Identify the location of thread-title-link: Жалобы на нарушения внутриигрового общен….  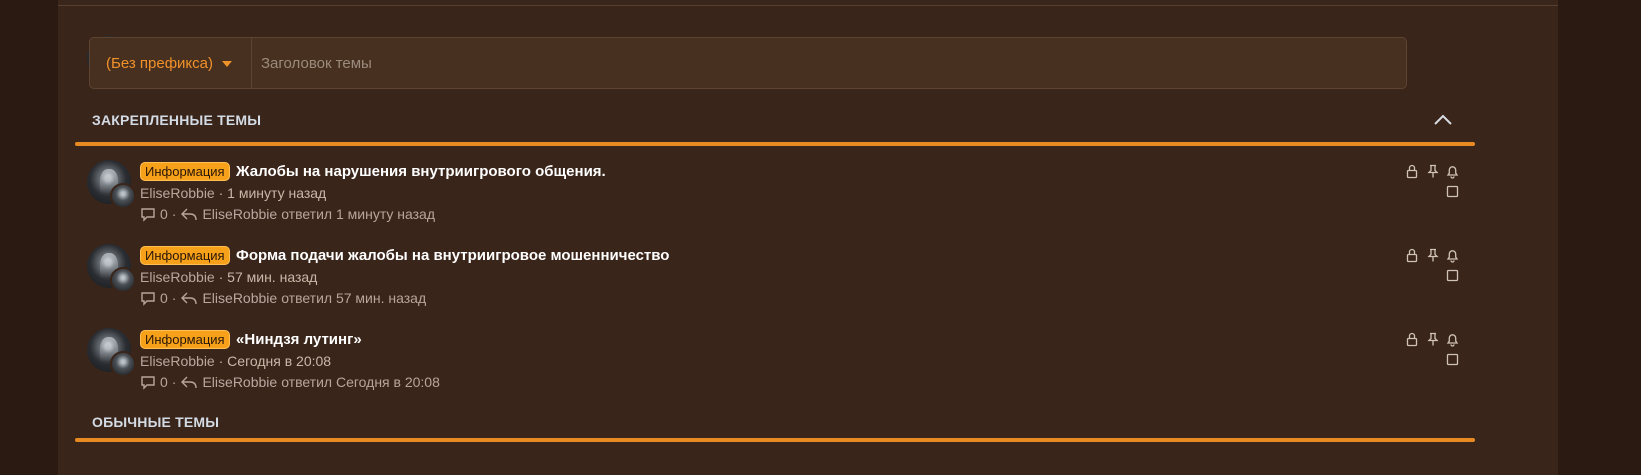
(421, 171).